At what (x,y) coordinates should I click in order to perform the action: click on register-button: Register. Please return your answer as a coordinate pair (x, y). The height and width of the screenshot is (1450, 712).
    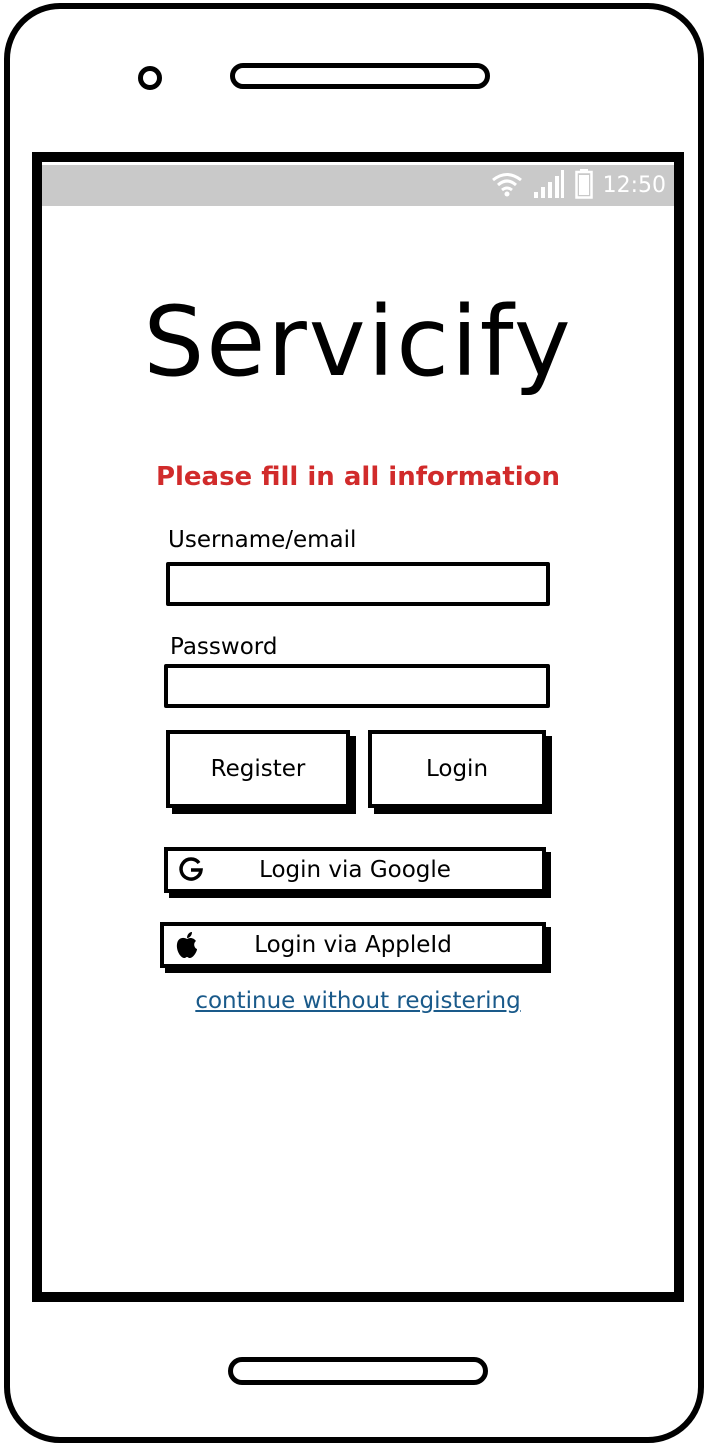
    Looking at the image, I should click on (258, 769).